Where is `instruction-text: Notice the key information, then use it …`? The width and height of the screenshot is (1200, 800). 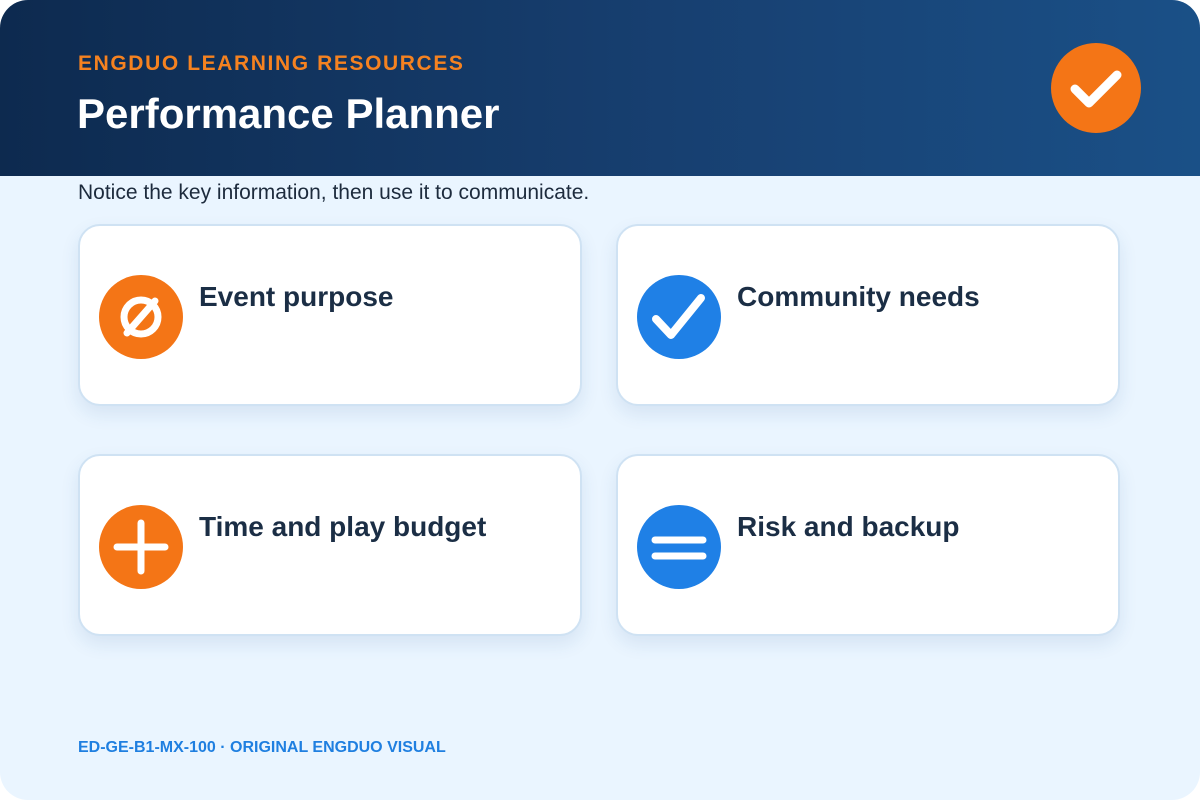
instruction-text: Notice the key information, then use it … is located at coordinates (334, 192).